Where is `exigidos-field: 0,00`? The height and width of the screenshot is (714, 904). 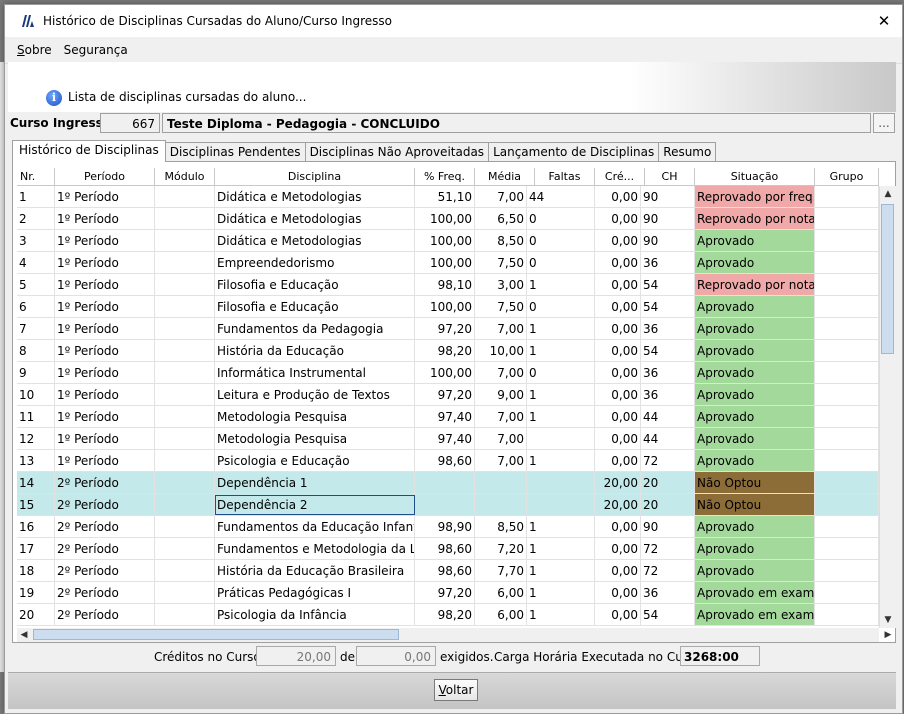
exigidos-field: 0,00 is located at coordinates (396, 656).